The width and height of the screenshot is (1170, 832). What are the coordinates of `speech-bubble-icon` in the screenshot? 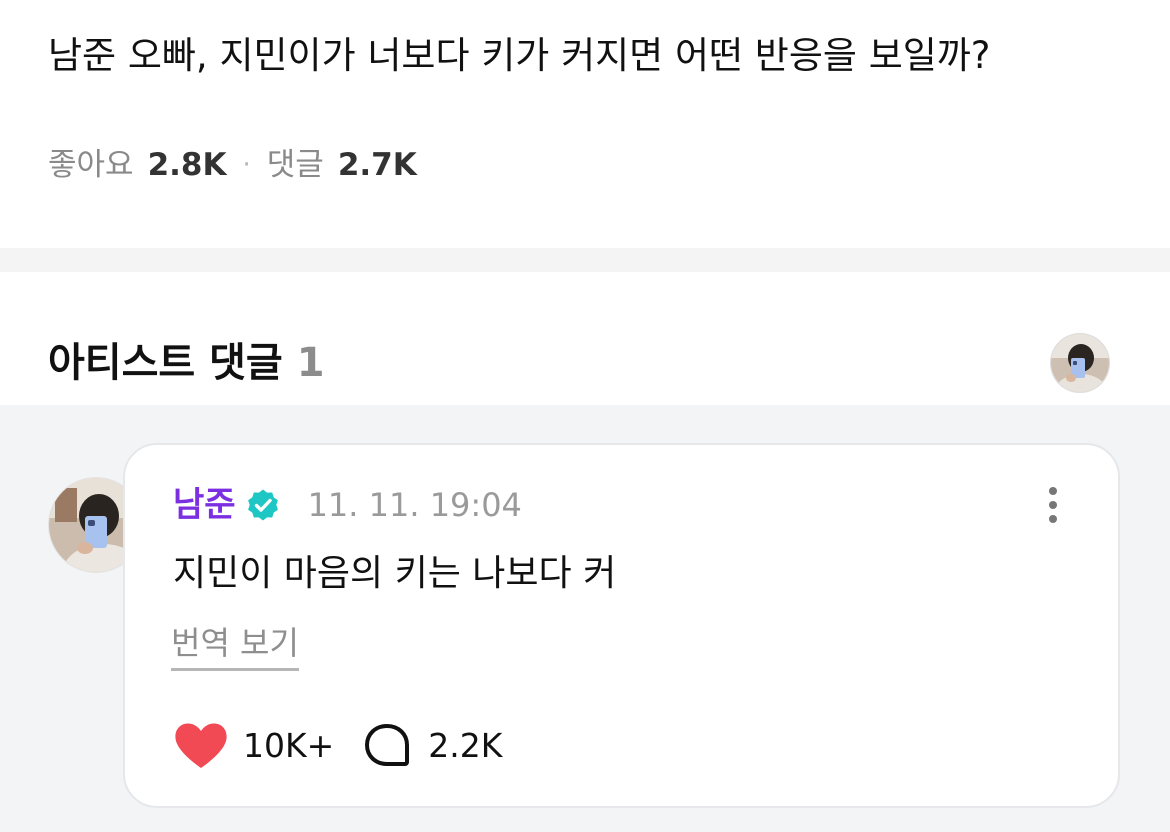 It's located at (387, 746).